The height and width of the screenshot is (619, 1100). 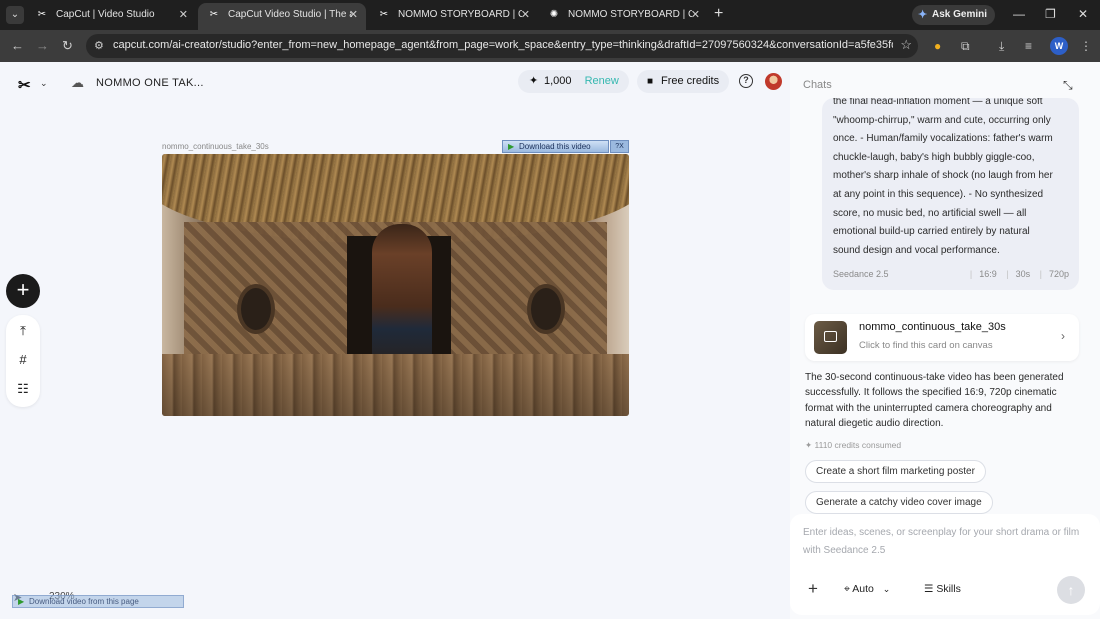 I want to click on model-name: Seedance 2.5, so click(x=861, y=274).